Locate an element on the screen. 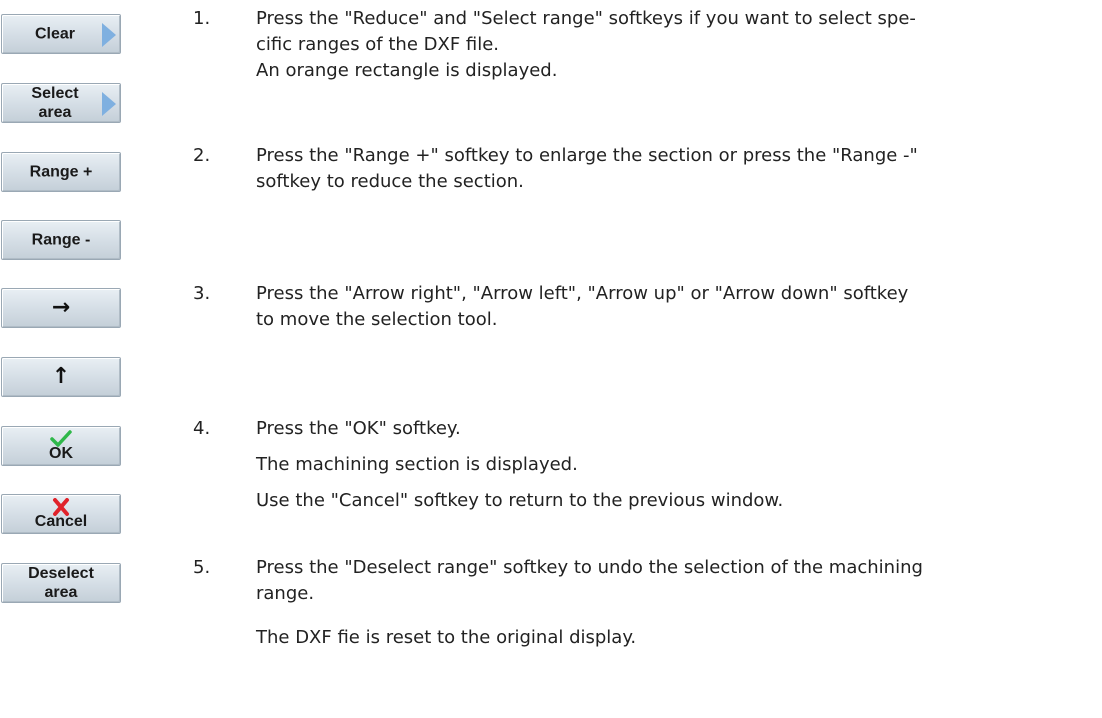 The width and height of the screenshot is (1102, 718). step-number: 4. is located at coordinates (202, 428).